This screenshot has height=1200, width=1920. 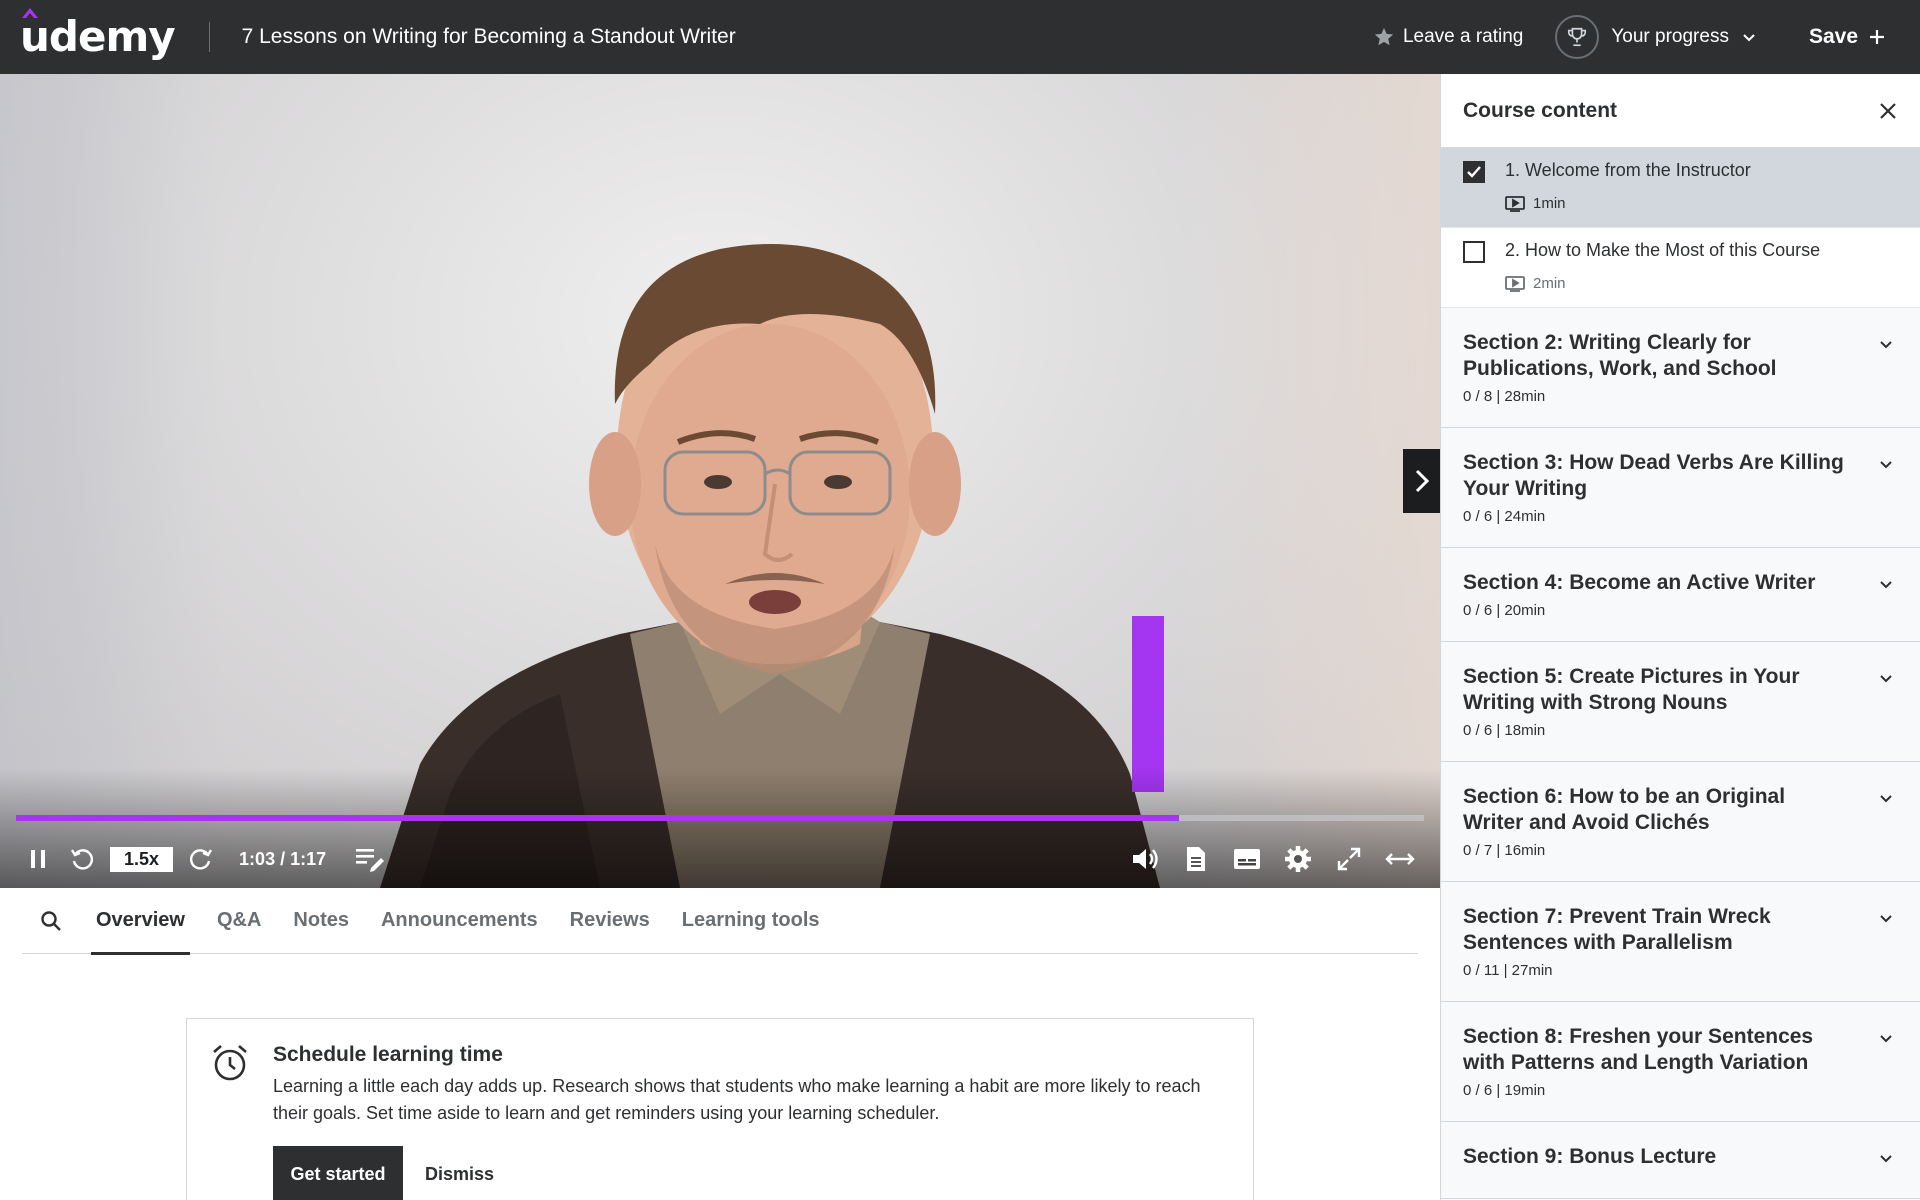 I want to click on forward-icon, so click(x=201, y=859).